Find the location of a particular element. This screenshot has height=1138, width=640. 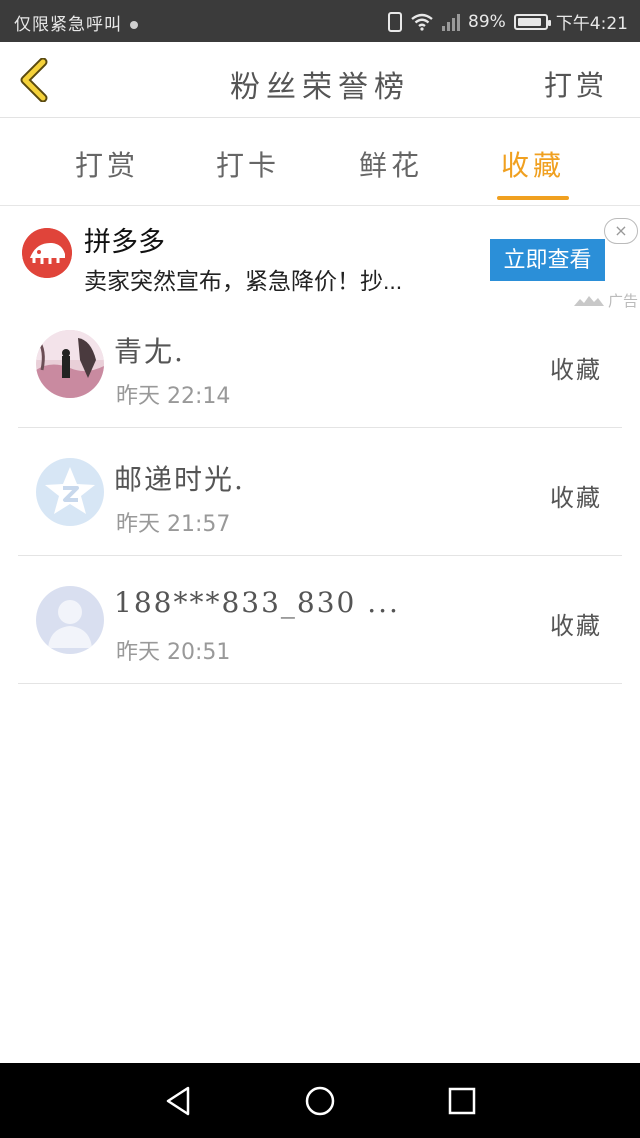

list-item: 邮递时光. 昨天 21:57 收藏 is located at coordinates (320, 492).